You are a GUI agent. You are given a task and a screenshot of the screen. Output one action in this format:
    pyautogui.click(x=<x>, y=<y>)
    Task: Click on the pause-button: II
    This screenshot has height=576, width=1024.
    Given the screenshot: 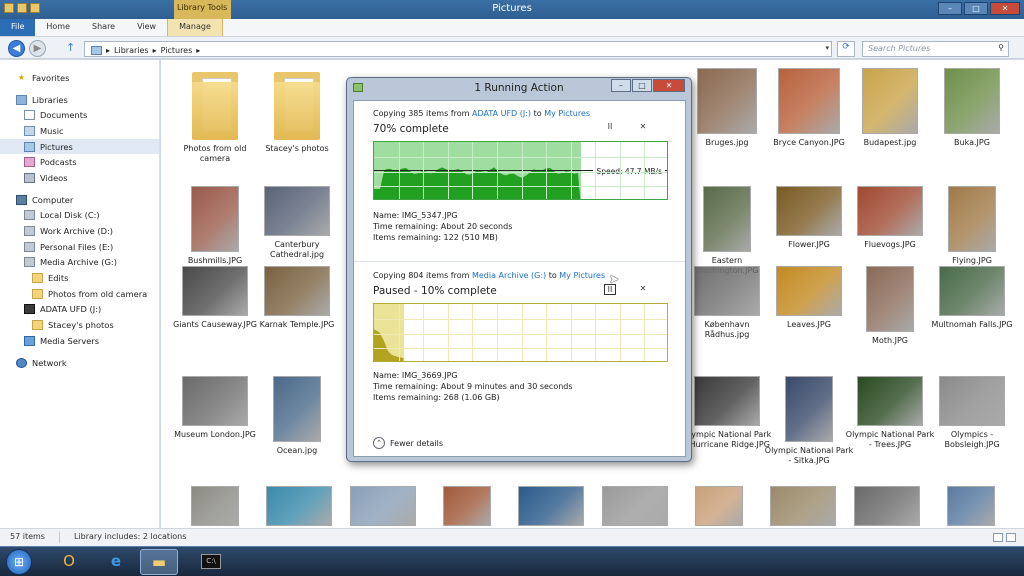 What is the action you would take?
    pyautogui.click(x=610, y=127)
    